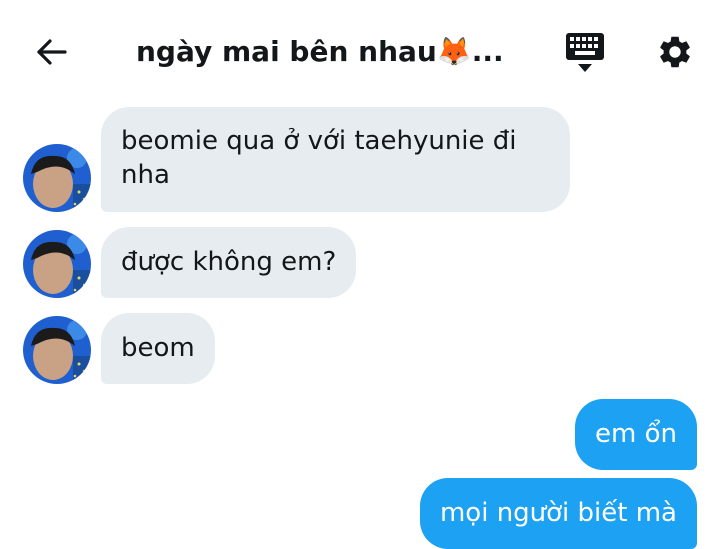  I want to click on keyboard-button, so click(585, 53).